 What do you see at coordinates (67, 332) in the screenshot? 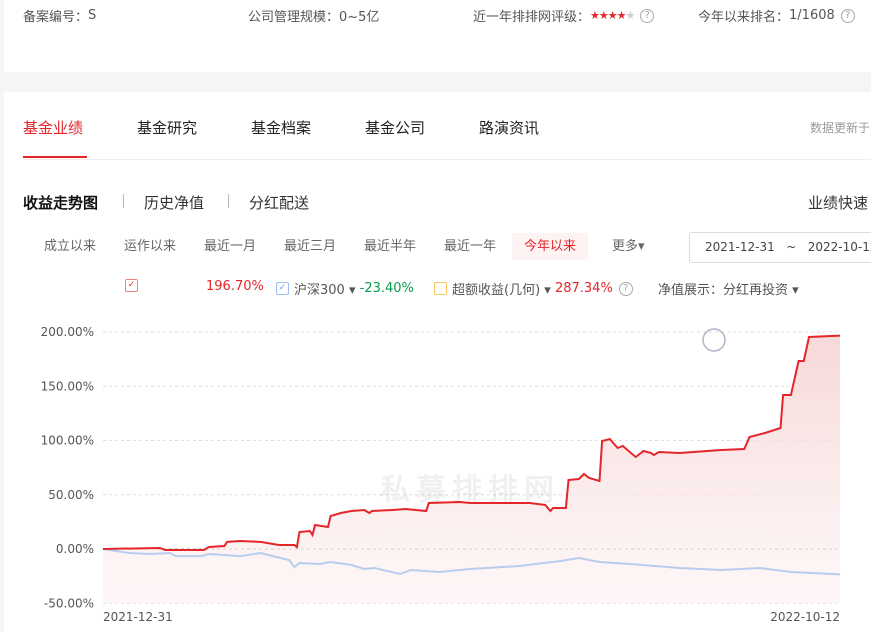
I see `y-tick-label: 200.00%` at bounding box center [67, 332].